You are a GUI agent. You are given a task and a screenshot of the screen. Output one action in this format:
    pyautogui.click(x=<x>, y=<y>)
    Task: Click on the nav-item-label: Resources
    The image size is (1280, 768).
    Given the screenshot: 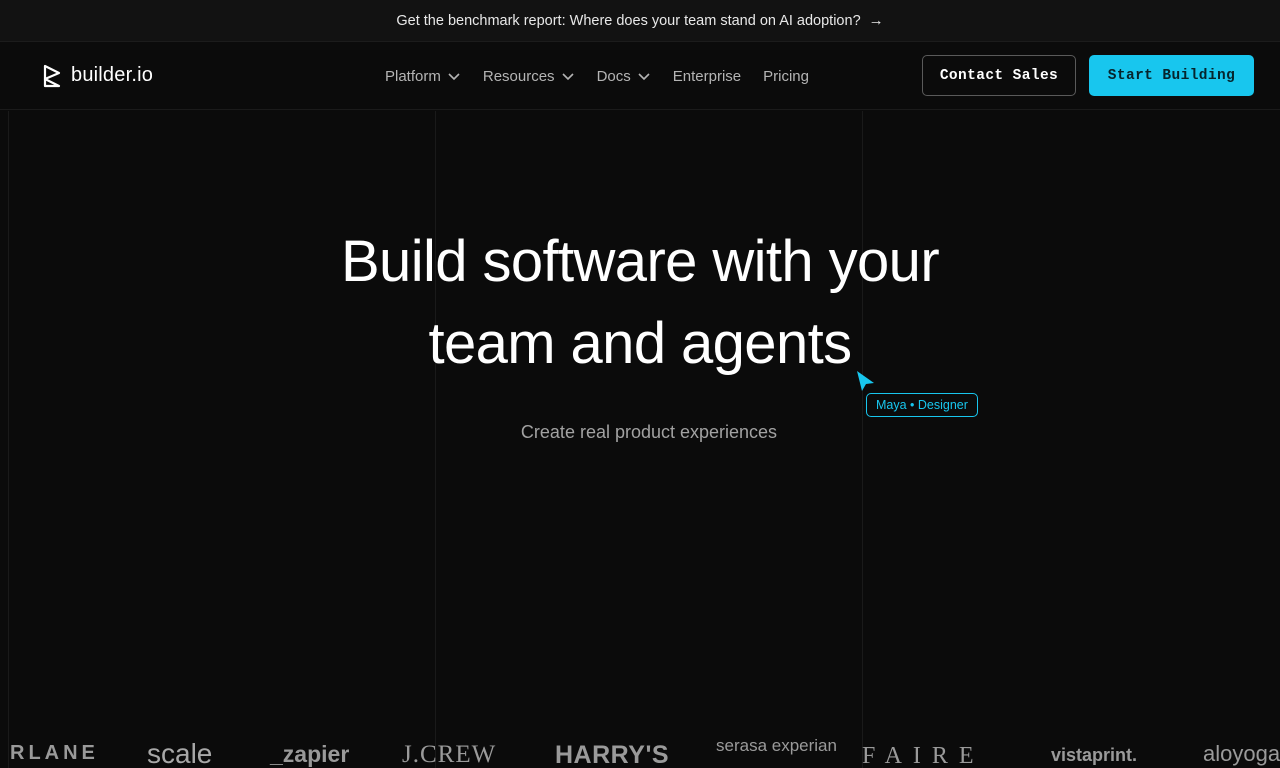 What is the action you would take?
    pyautogui.click(x=518, y=76)
    